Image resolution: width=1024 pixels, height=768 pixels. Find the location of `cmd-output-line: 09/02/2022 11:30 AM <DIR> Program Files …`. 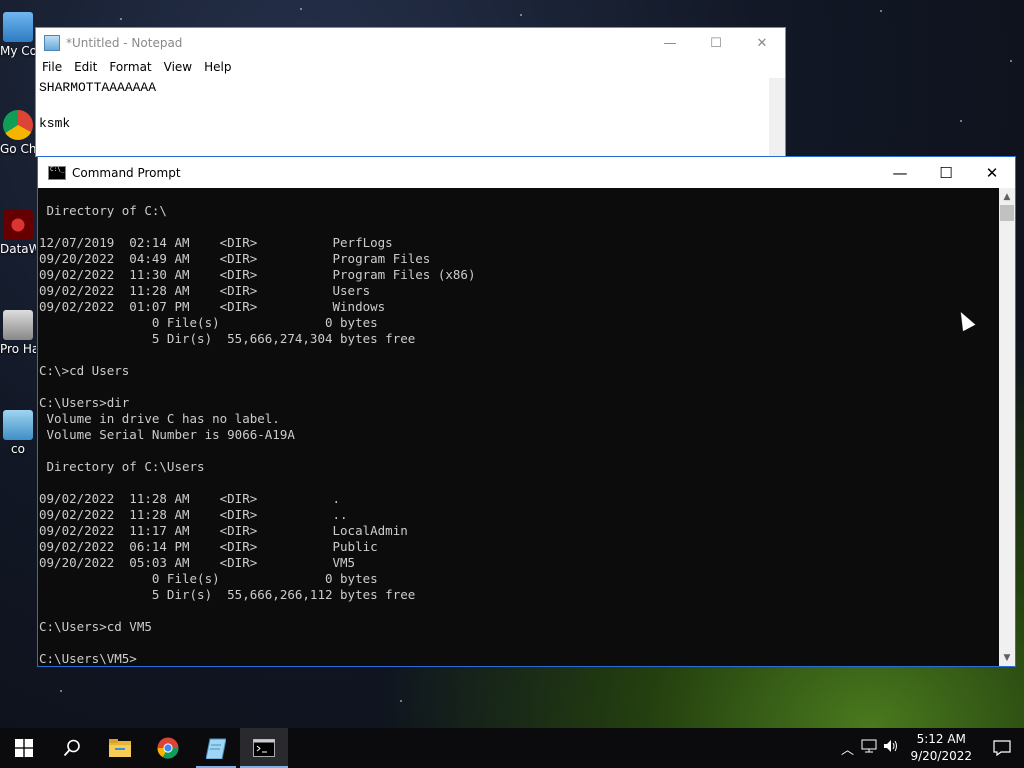

cmd-output-line: 09/02/2022 11:30 AM <DIR> Program Files … is located at coordinates (257, 274).